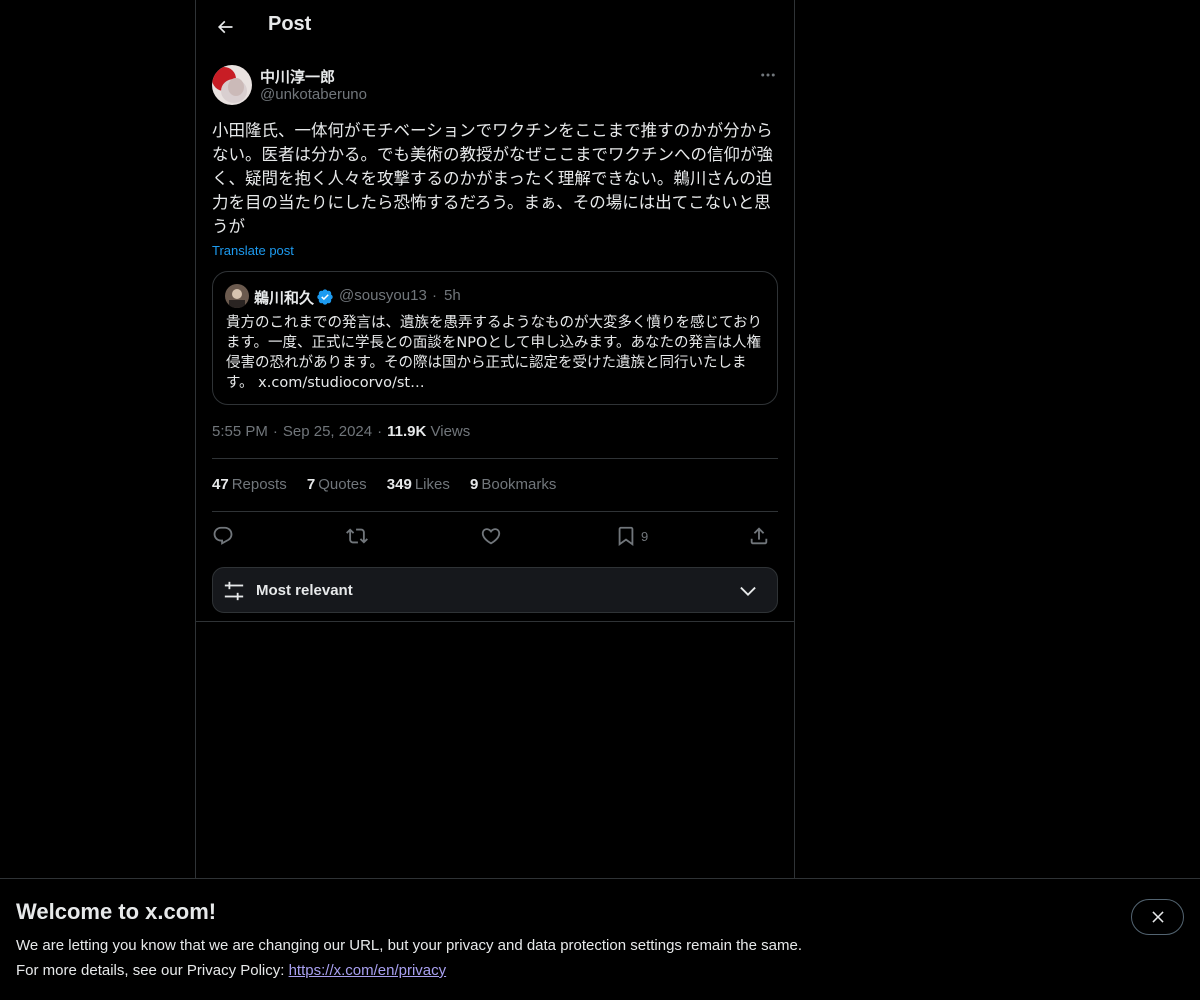  What do you see at coordinates (284, 298) in the screenshot?
I see `quote-author-name: 鵜川和久` at bounding box center [284, 298].